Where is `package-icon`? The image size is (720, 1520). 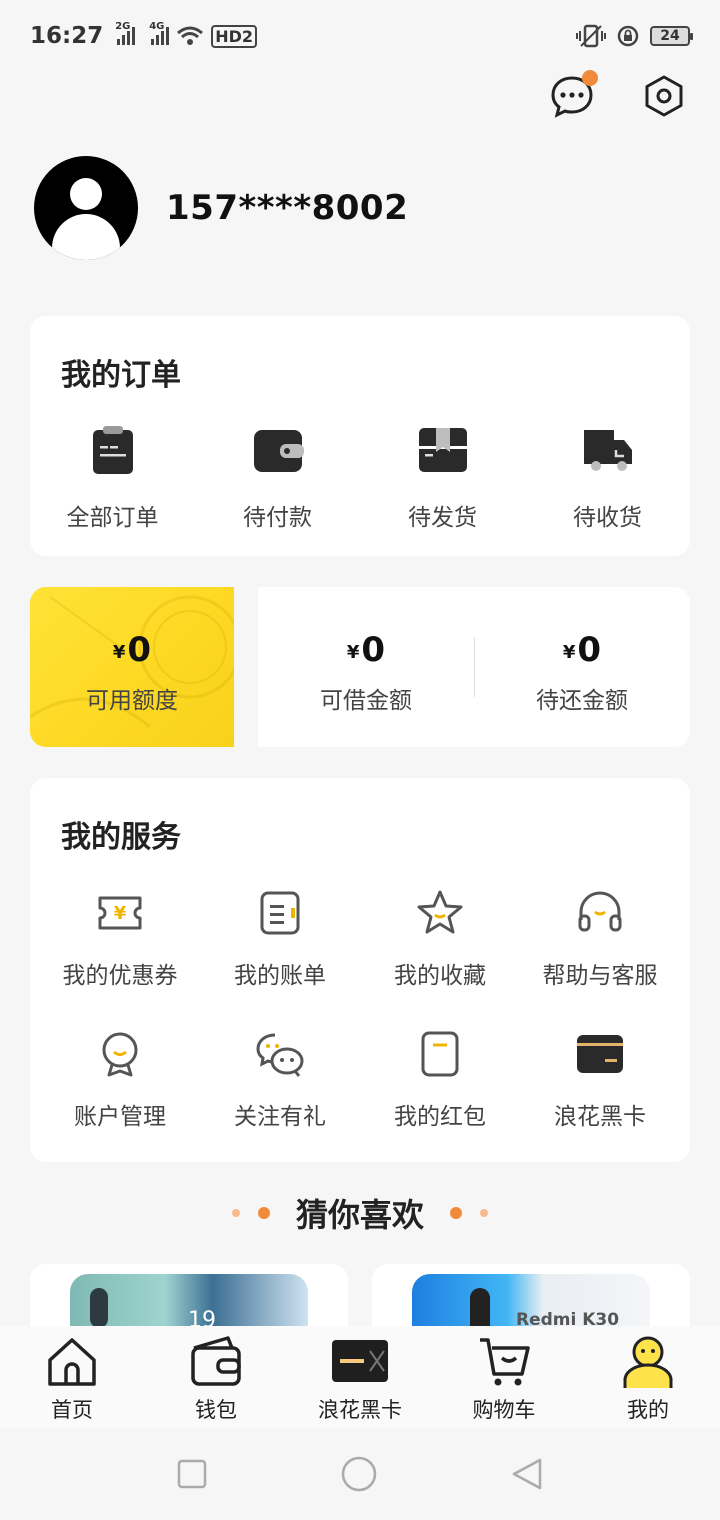 package-icon is located at coordinates (442, 450).